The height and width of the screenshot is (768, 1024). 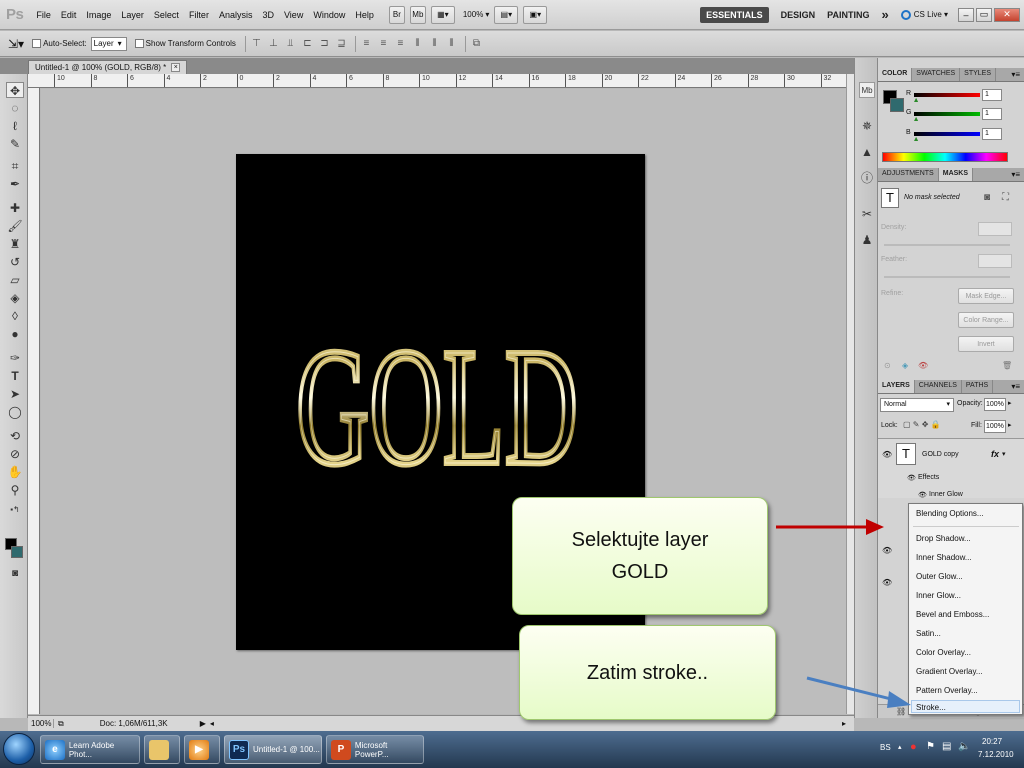 I want to click on antivirus-tray-icon: ●, so click(x=913, y=747).